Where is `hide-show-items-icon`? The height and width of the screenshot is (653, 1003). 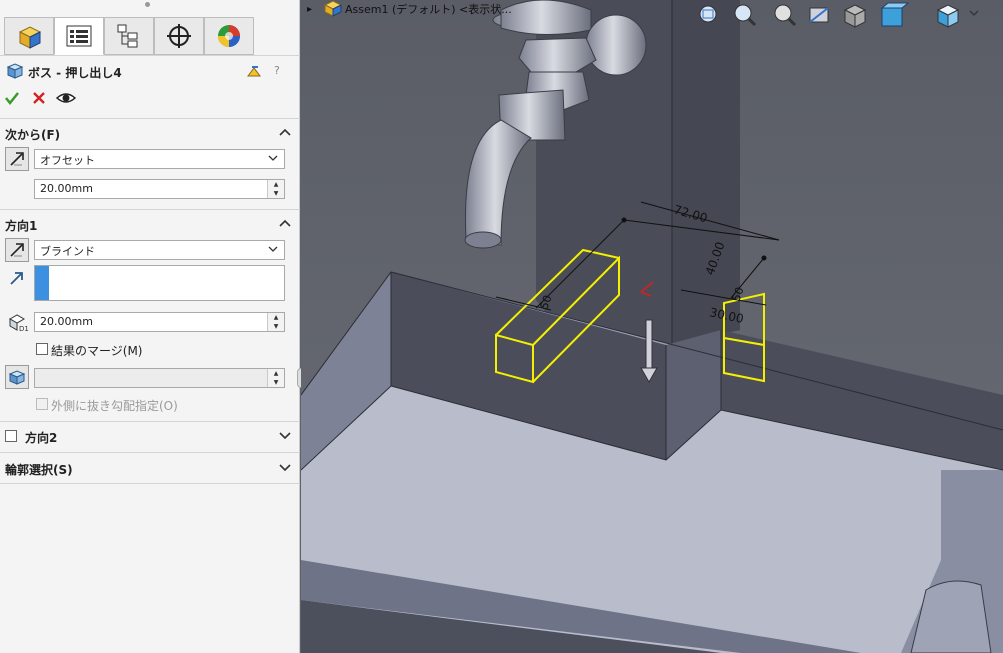
hide-show-items-icon is located at coordinates (948, 16).